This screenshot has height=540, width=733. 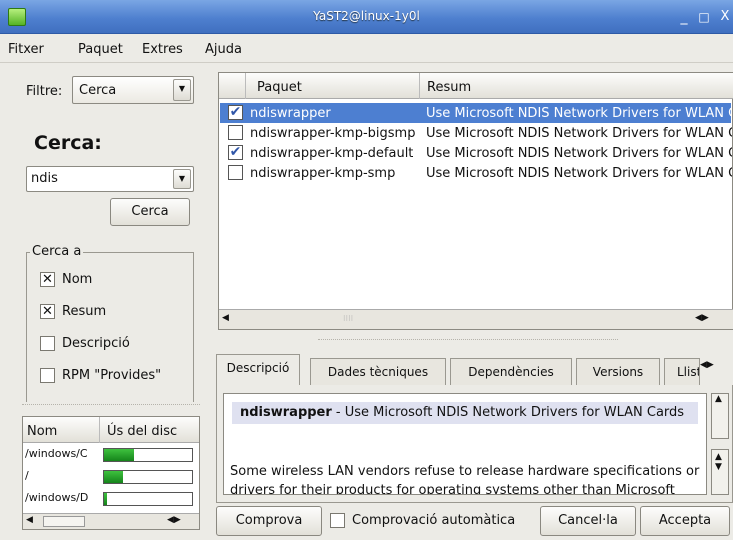 What do you see at coordinates (684, 17) in the screenshot?
I see `minimize-icon: _` at bounding box center [684, 17].